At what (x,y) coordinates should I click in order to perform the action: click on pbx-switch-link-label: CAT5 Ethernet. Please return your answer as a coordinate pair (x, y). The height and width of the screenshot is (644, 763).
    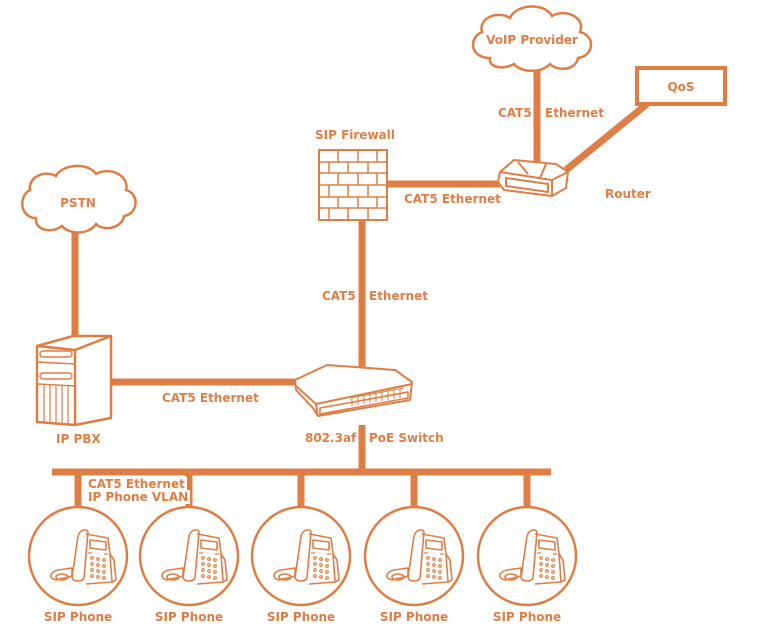
    Looking at the image, I should click on (210, 398).